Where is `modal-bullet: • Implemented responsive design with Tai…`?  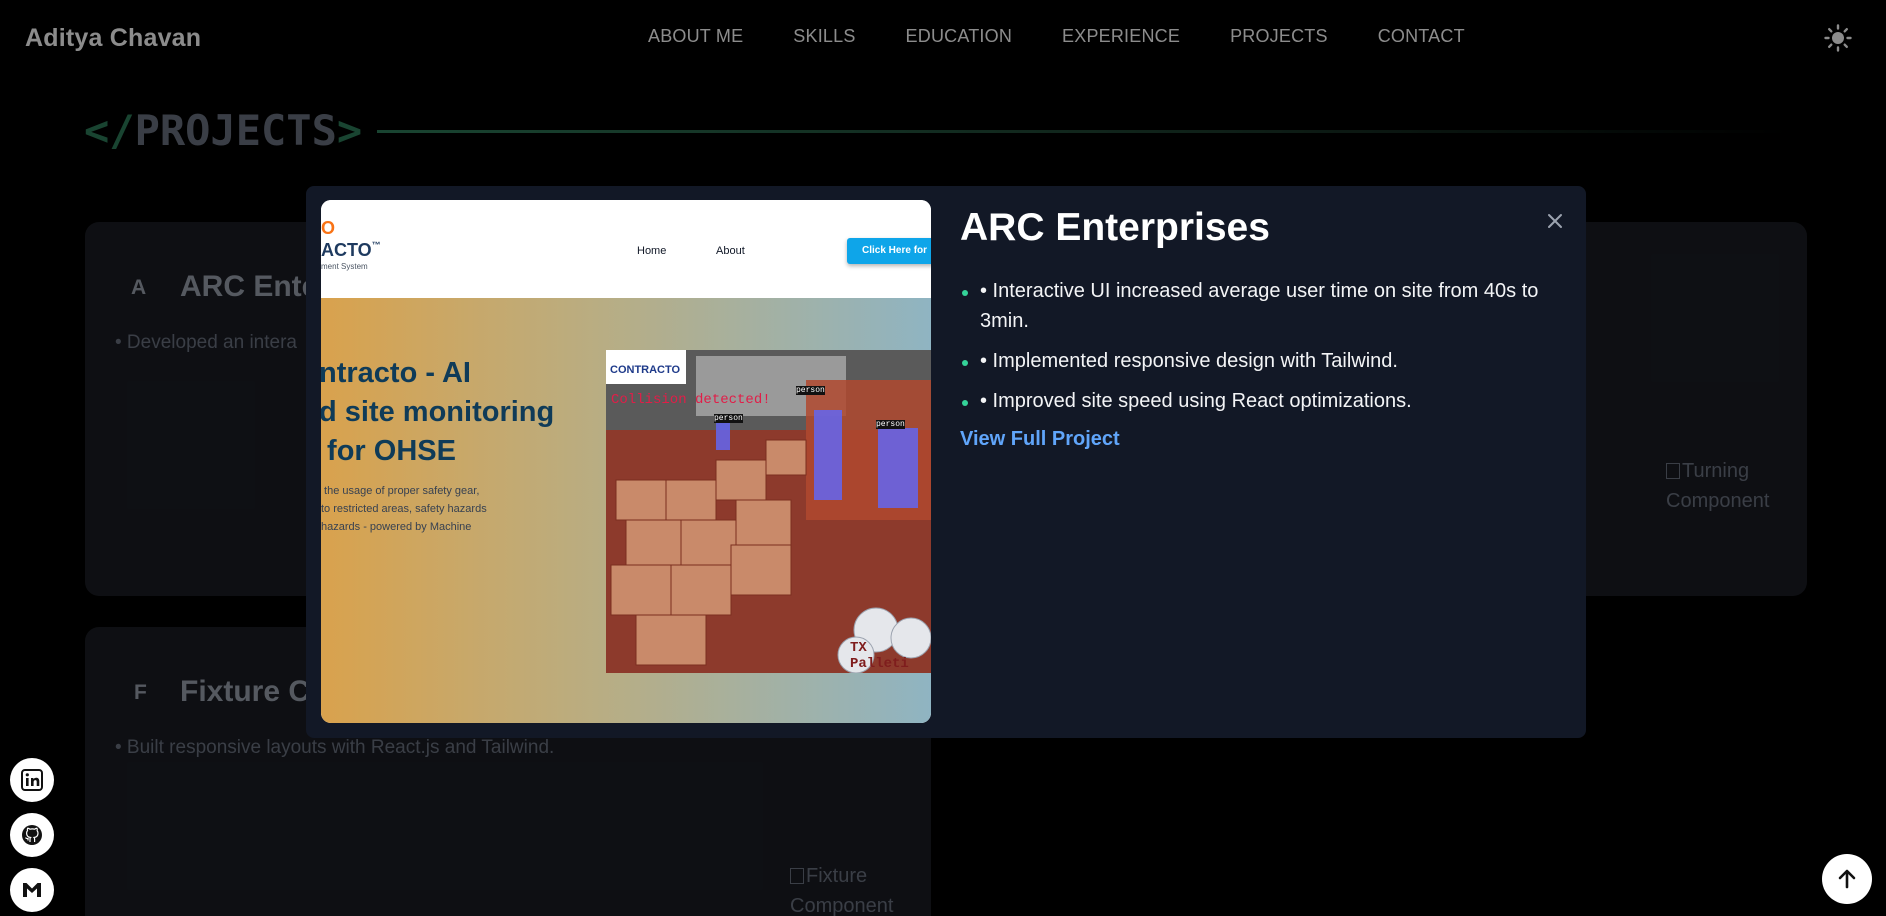 modal-bullet: • Implemented responsive design with Tai… is located at coordinates (1260, 361).